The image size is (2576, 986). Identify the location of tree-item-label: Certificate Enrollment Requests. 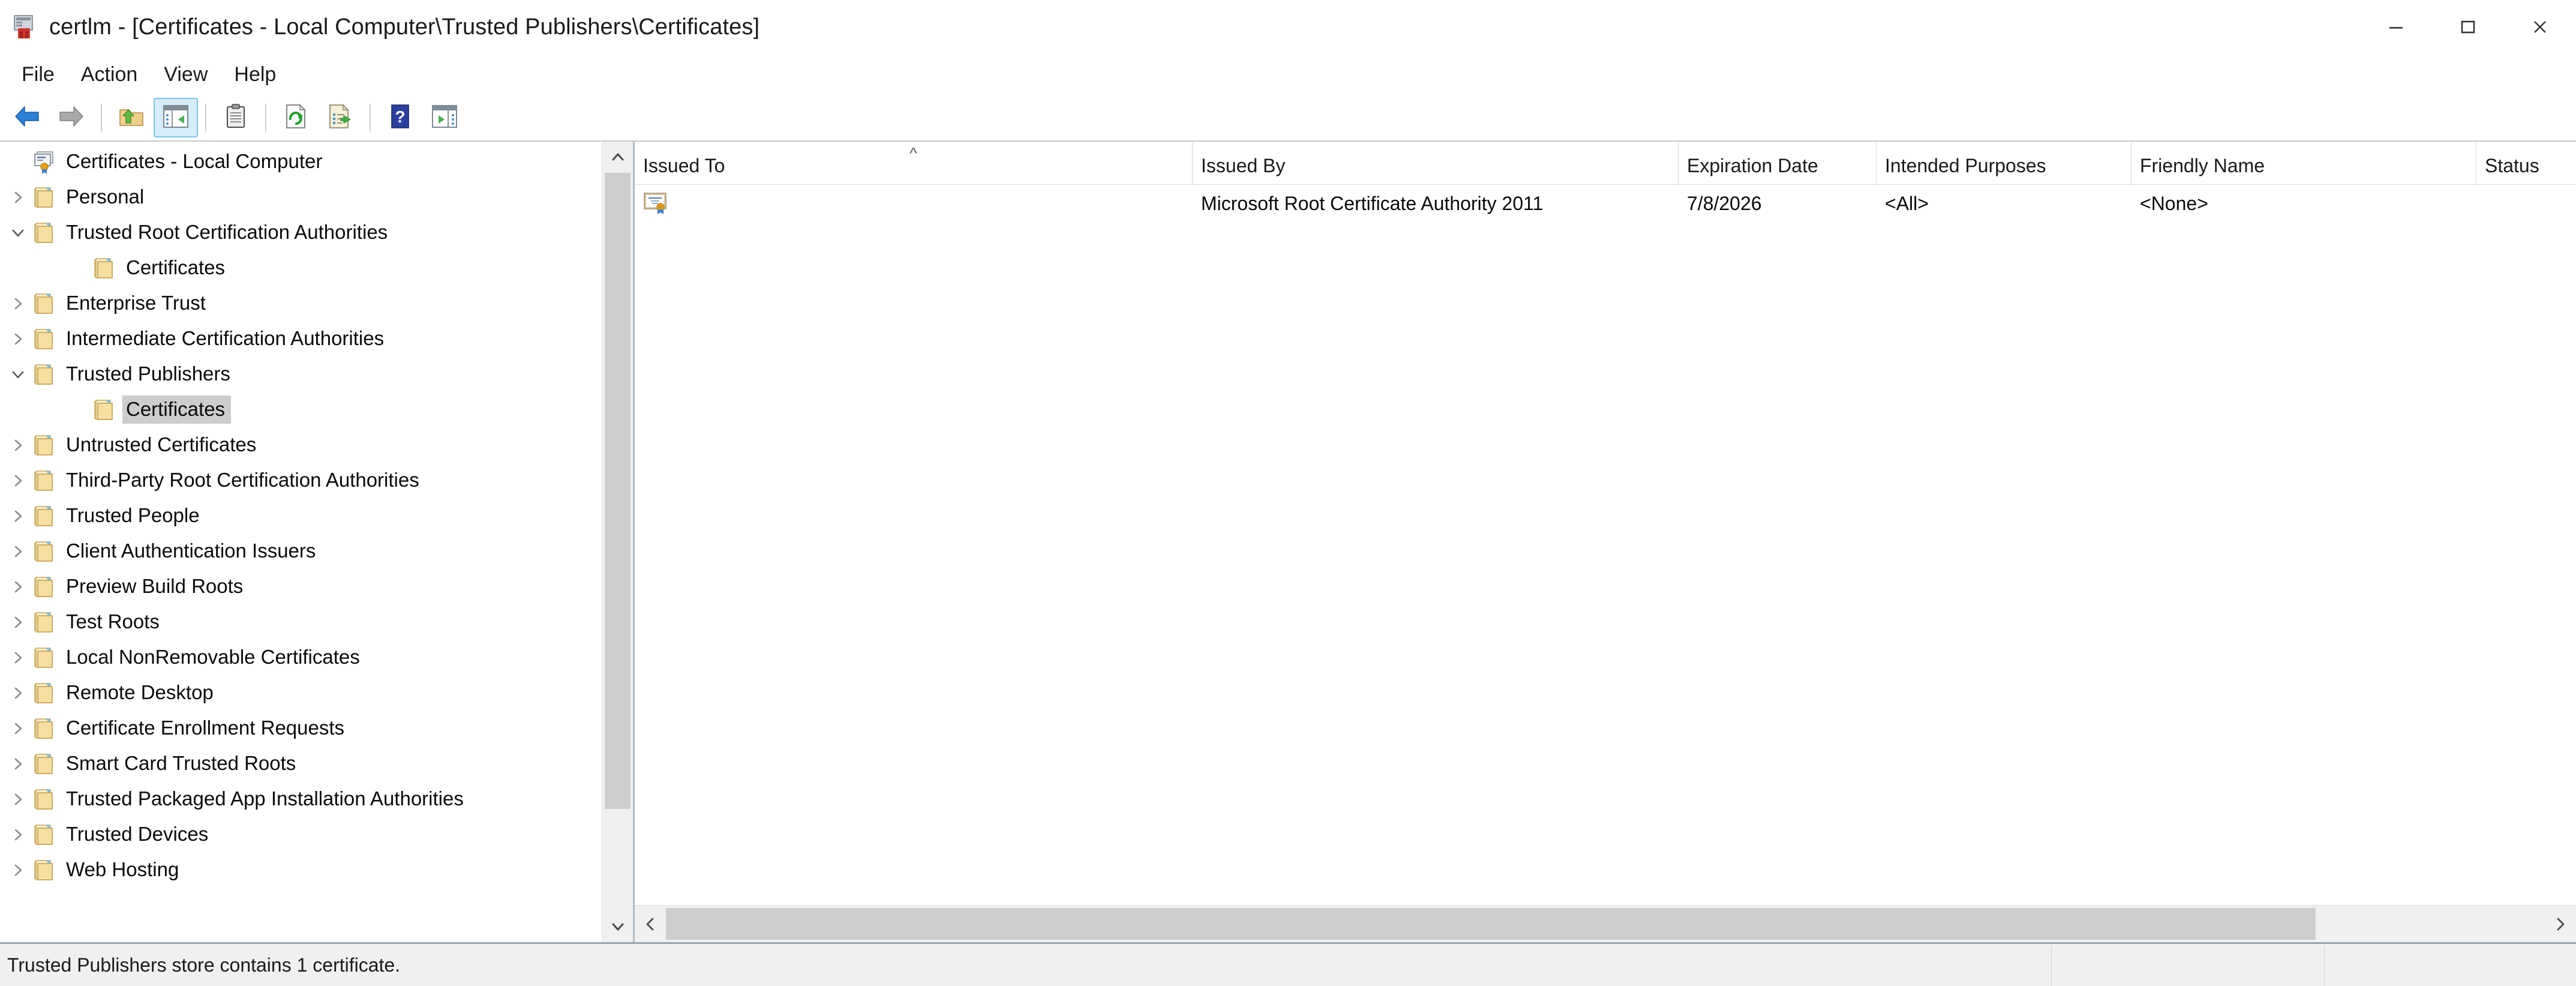
(206, 728).